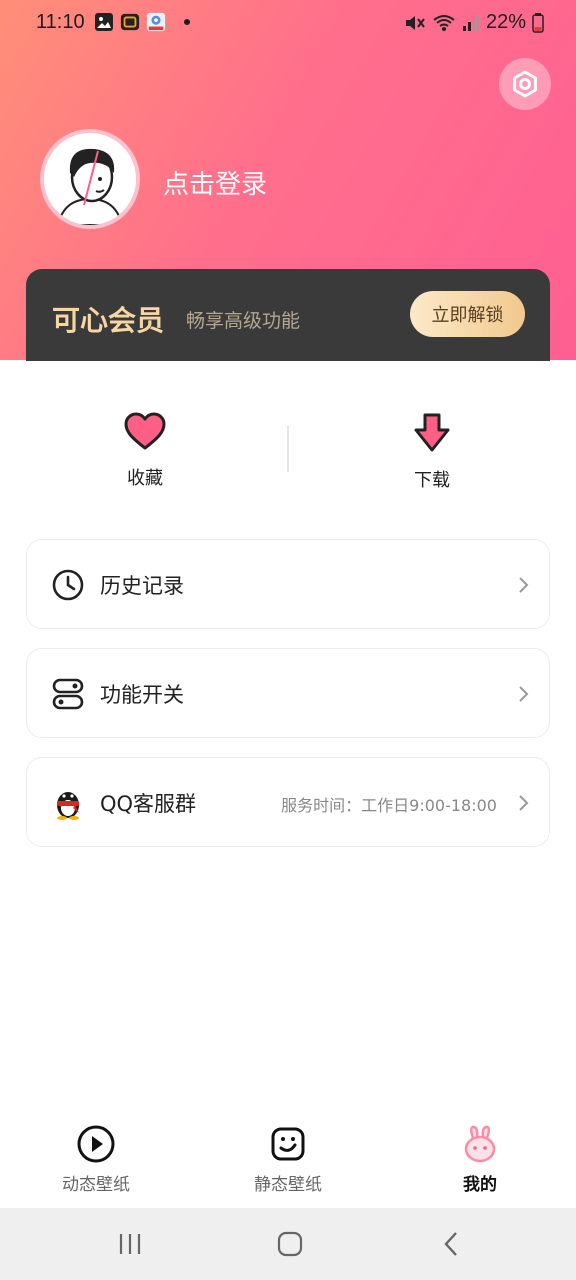  I want to click on wifi-icon, so click(444, 22).